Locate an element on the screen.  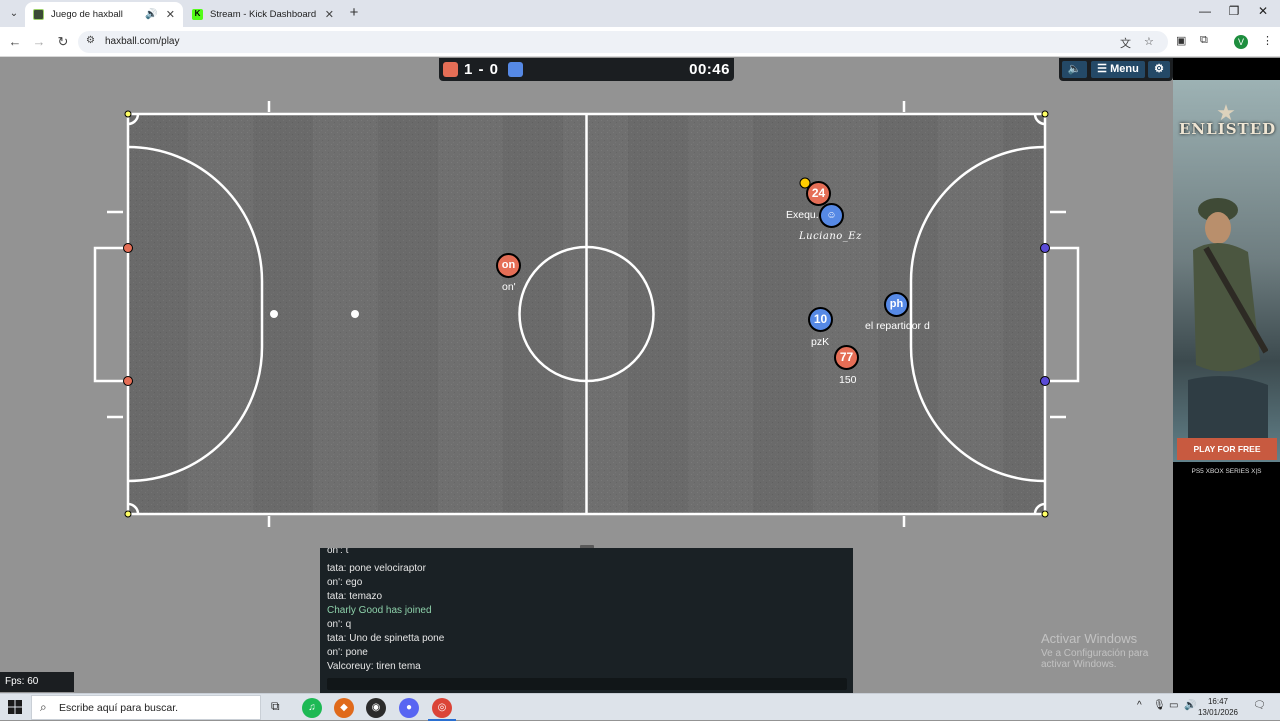
menu-button-label: Menu is located at coordinates (1124, 69).